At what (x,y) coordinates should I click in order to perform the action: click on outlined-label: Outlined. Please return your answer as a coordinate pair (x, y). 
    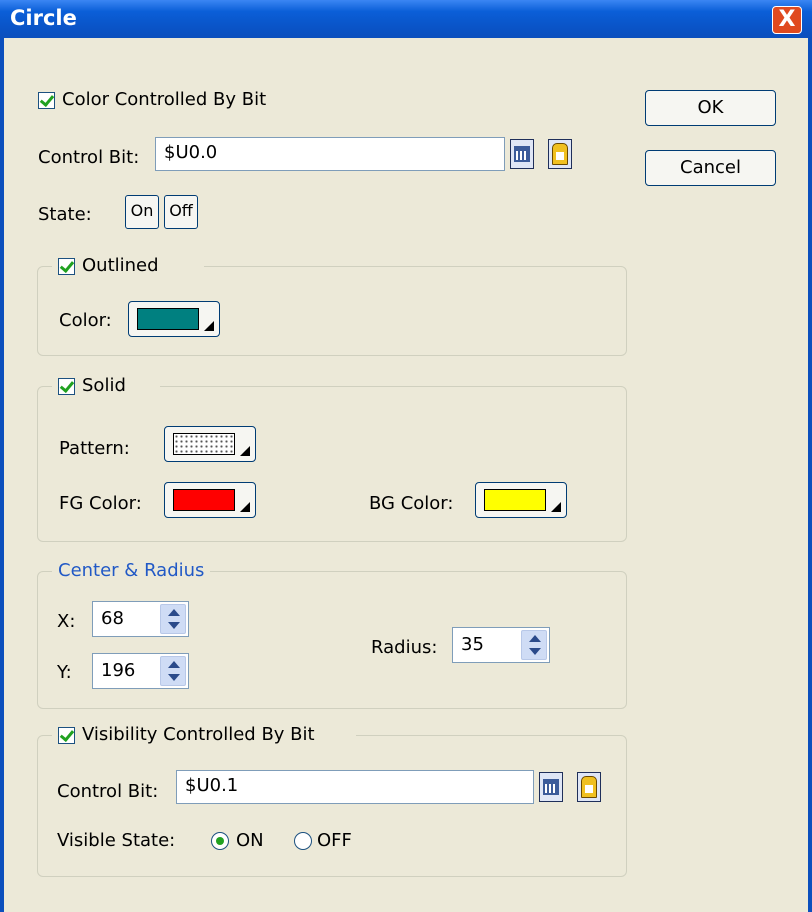
    Looking at the image, I should click on (120, 265).